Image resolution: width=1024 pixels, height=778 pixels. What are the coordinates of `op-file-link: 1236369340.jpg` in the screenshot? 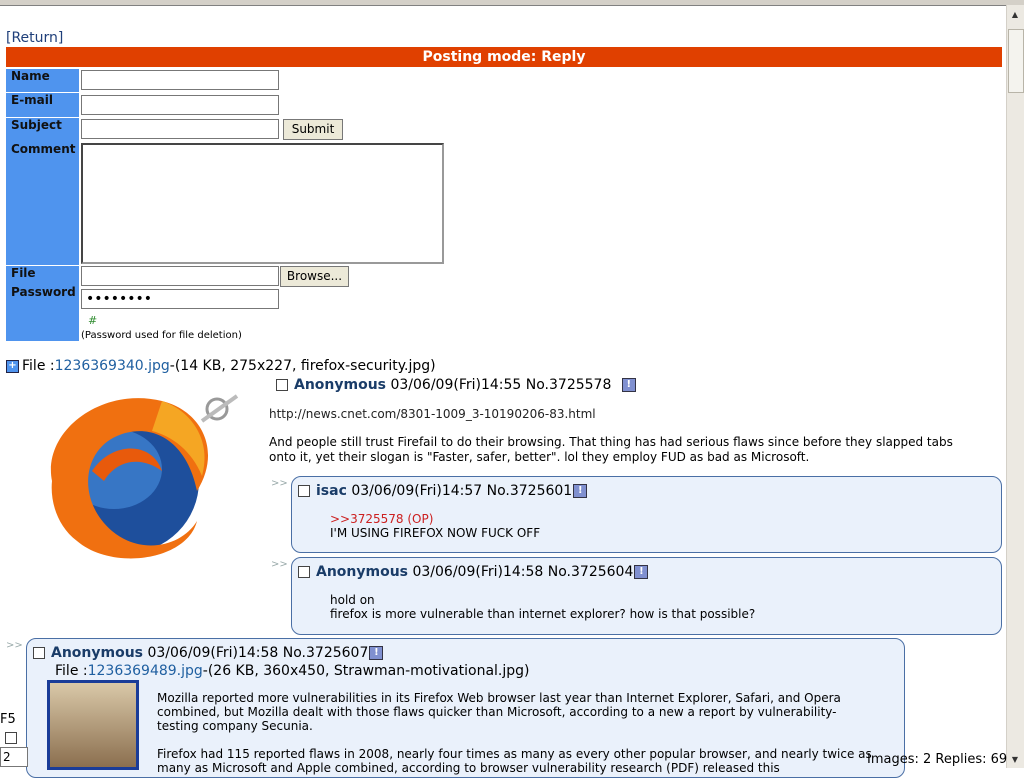 It's located at (112, 366).